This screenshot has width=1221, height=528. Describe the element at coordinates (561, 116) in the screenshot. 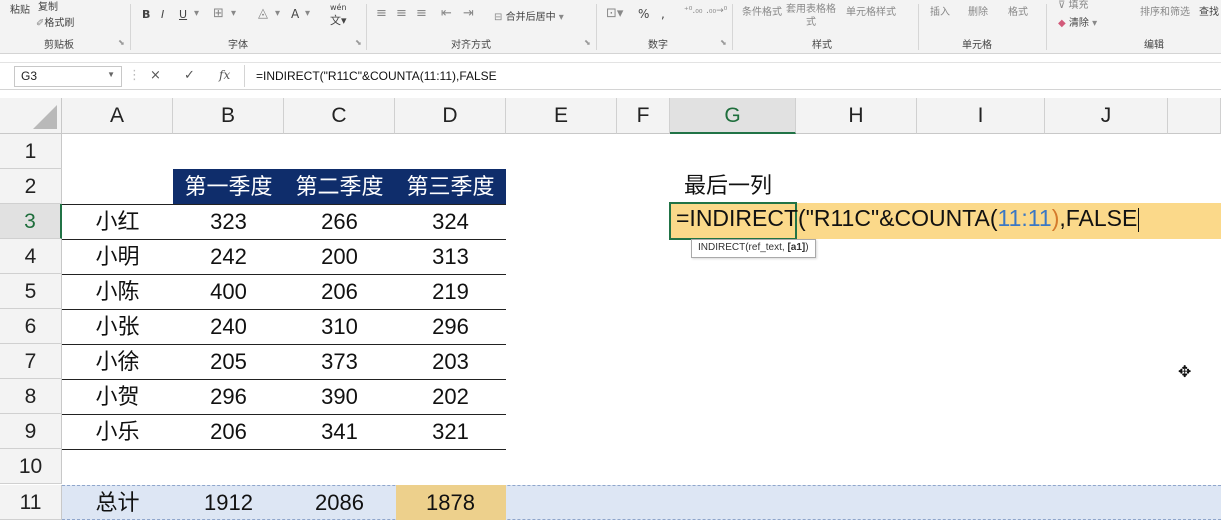

I see `column-header-e: E` at that location.